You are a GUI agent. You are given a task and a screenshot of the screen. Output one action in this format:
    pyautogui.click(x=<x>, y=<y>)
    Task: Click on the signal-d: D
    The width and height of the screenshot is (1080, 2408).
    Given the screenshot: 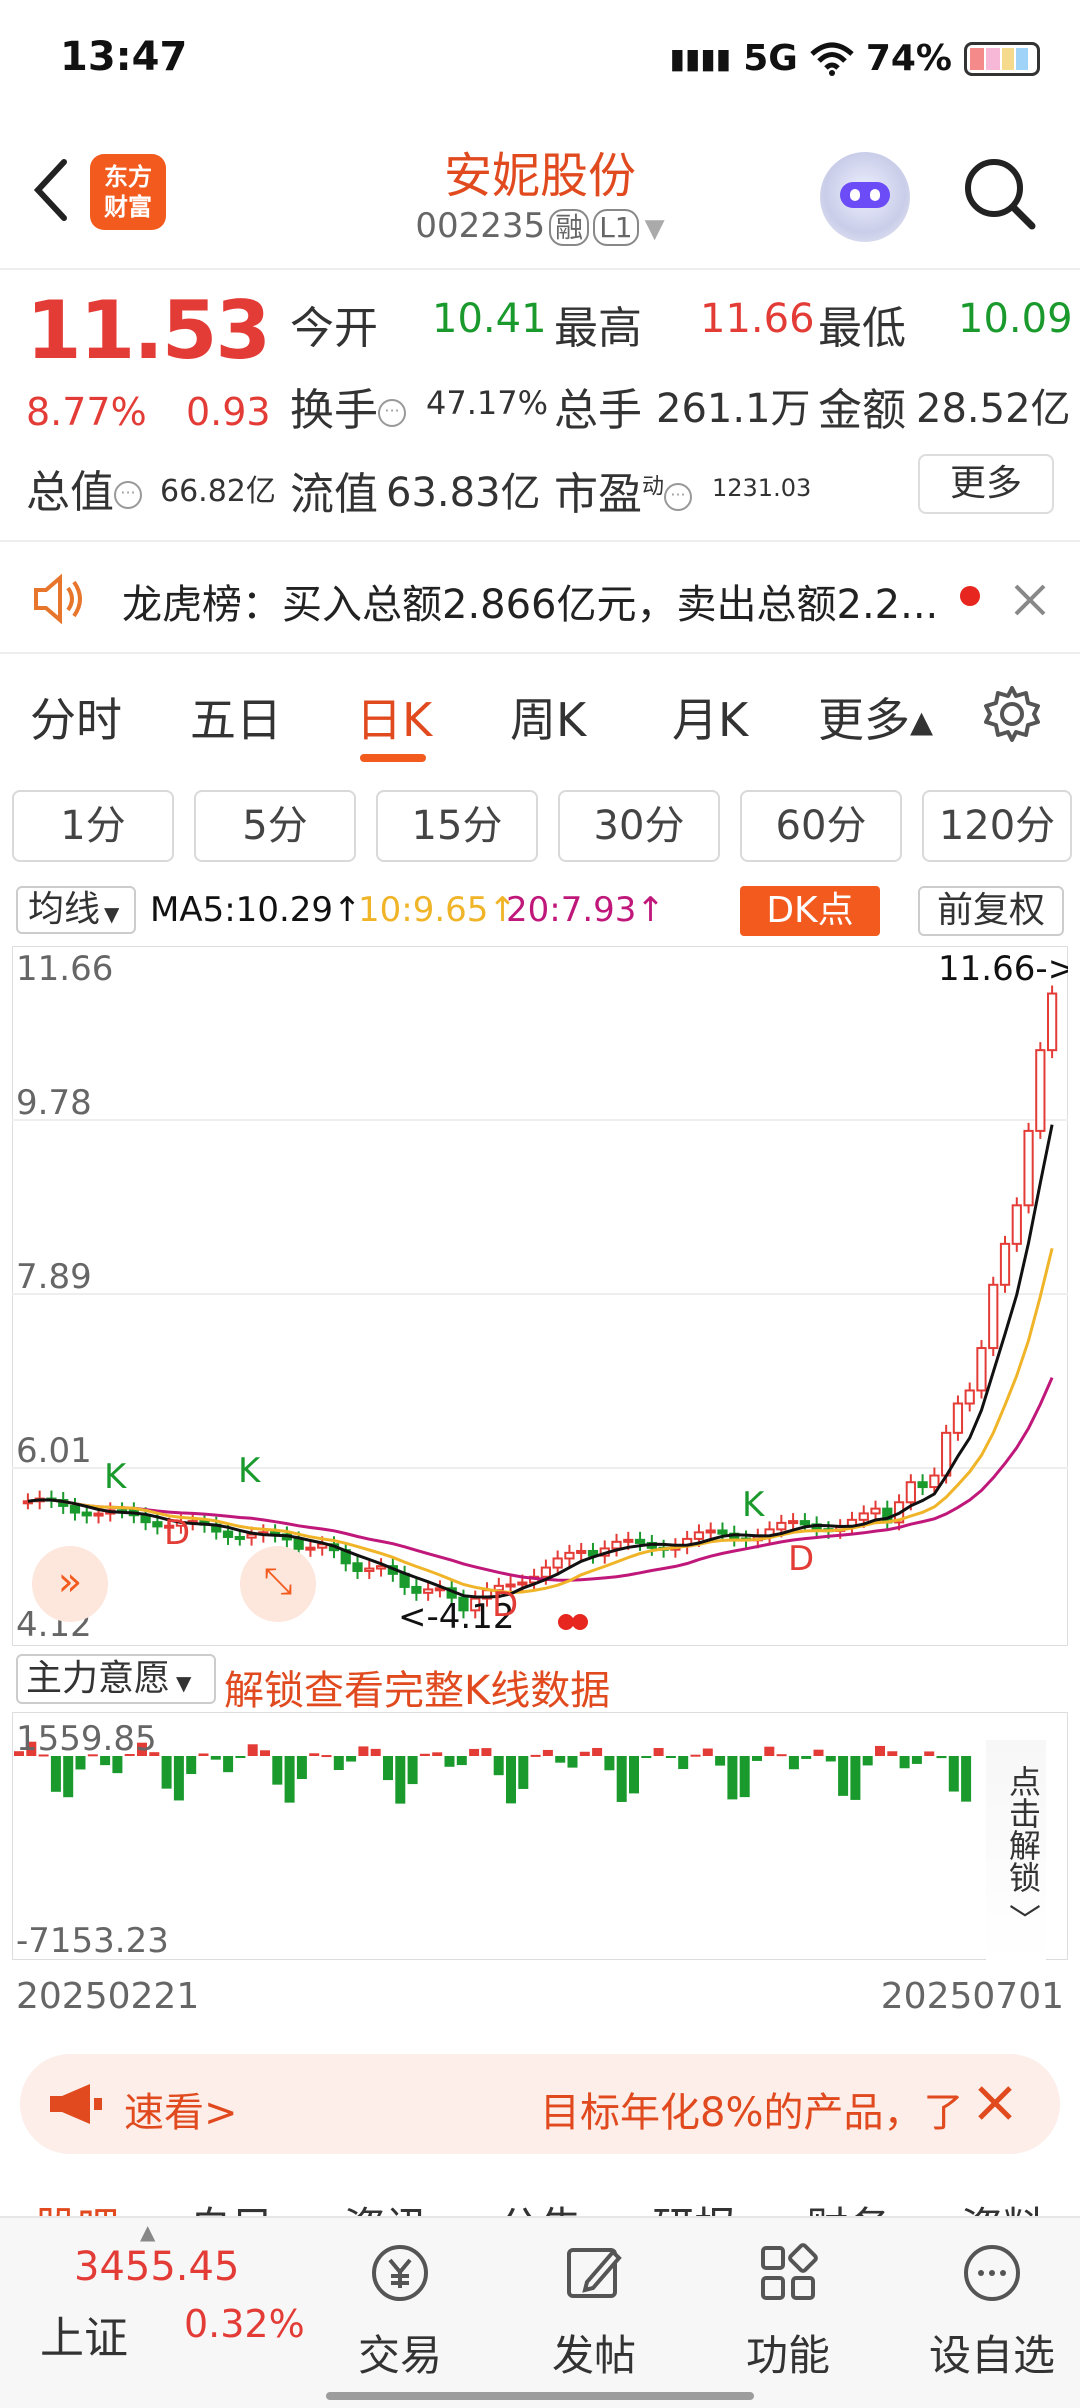 What is the action you would take?
    pyautogui.click(x=505, y=1605)
    